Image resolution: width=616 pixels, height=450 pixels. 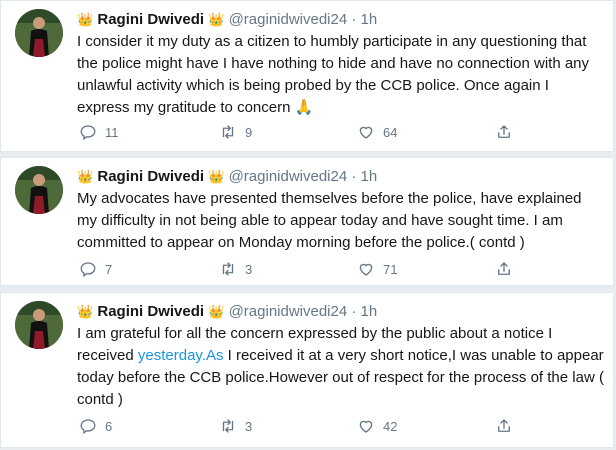 What do you see at coordinates (377, 269) in the screenshot?
I see `like-button: 71` at bounding box center [377, 269].